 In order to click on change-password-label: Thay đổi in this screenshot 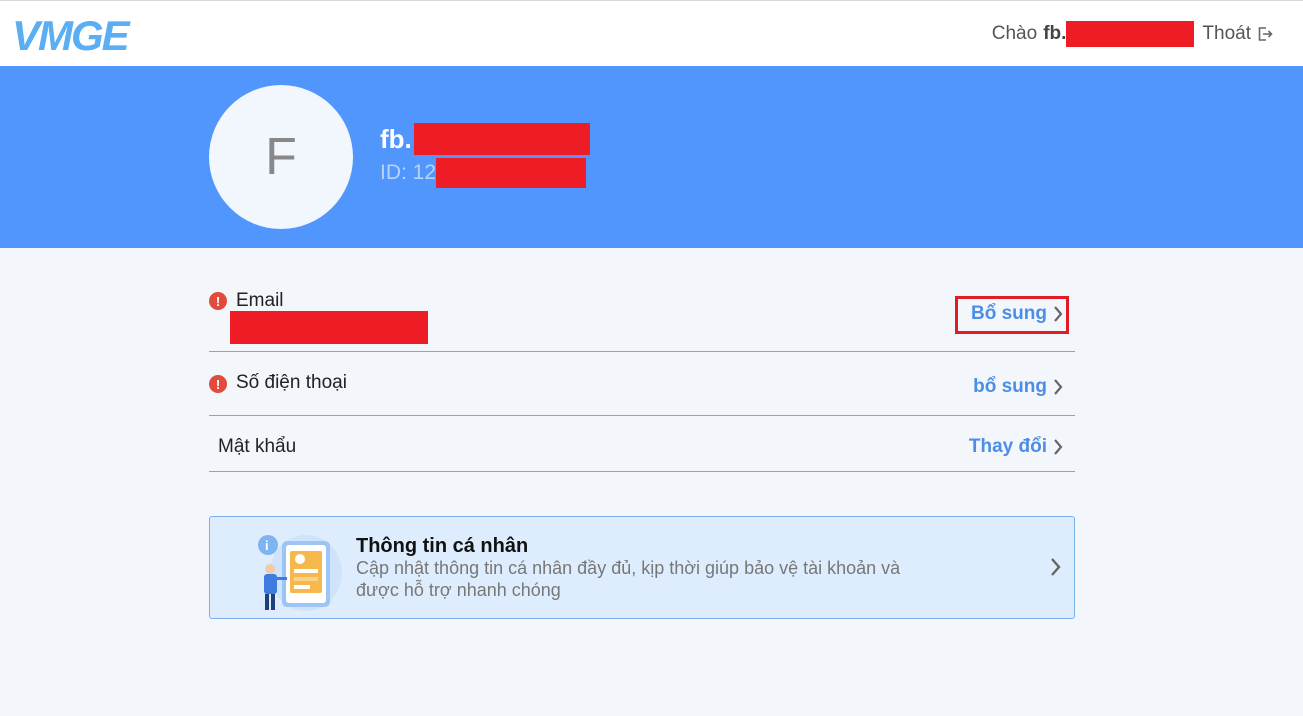, I will do `click(1007, 446)`.